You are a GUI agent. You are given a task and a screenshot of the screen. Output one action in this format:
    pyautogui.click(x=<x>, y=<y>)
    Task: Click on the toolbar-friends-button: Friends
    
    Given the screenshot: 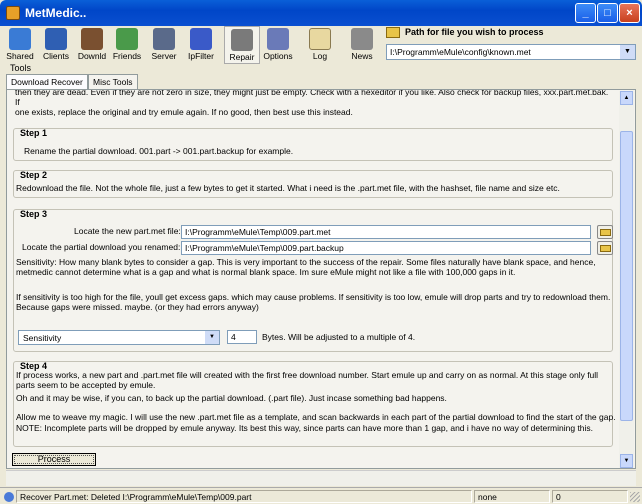 What is the action you would take?
    pyautogui.click(x=127, y=45)
    